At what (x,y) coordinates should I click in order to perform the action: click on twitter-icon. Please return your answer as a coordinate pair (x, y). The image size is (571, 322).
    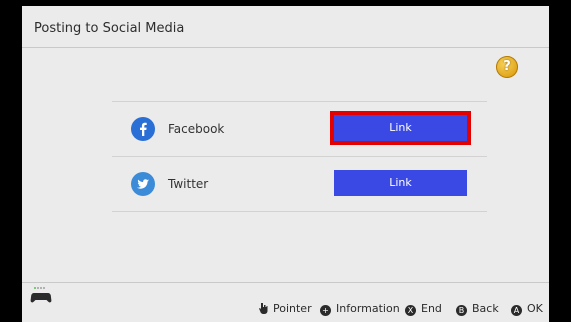
    Looking at the image, I should click on (143, 184).